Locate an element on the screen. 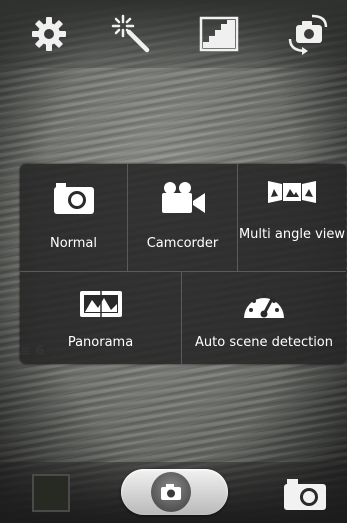  mode-normal-label: Normal is located at coordinates (73, 243).